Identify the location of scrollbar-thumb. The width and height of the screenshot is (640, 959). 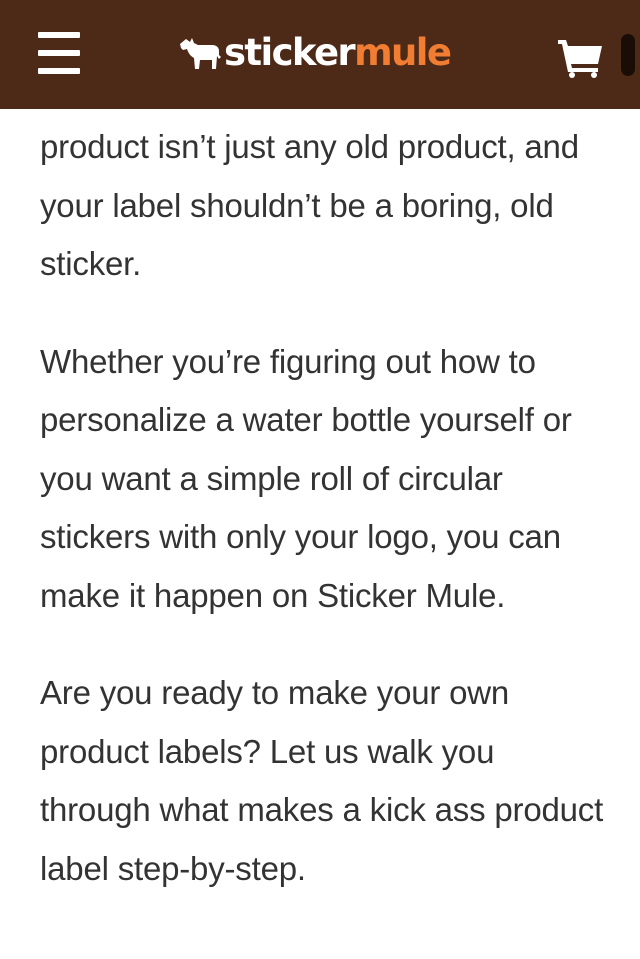
(628, 55).